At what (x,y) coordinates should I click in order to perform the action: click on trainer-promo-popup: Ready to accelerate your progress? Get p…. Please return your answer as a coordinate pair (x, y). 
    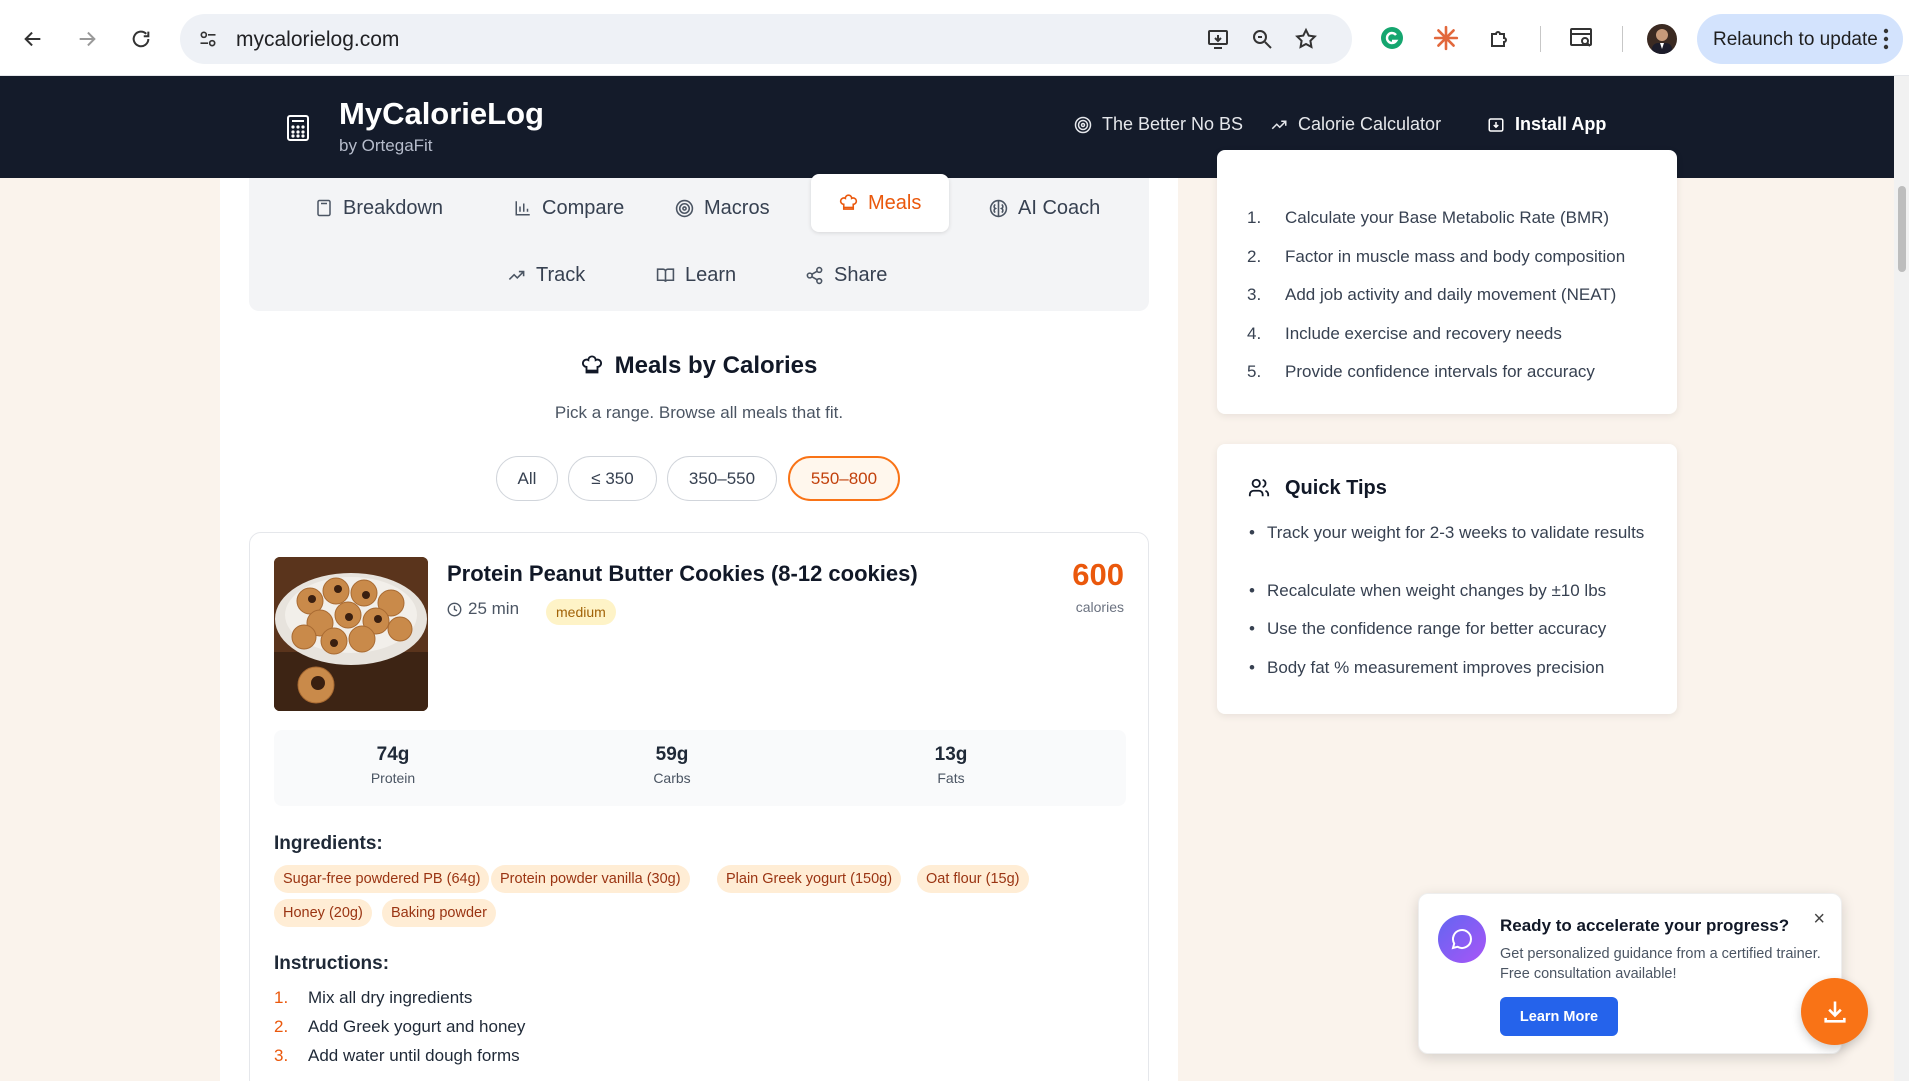
    Looking at the image, I should click on (1630, 973).